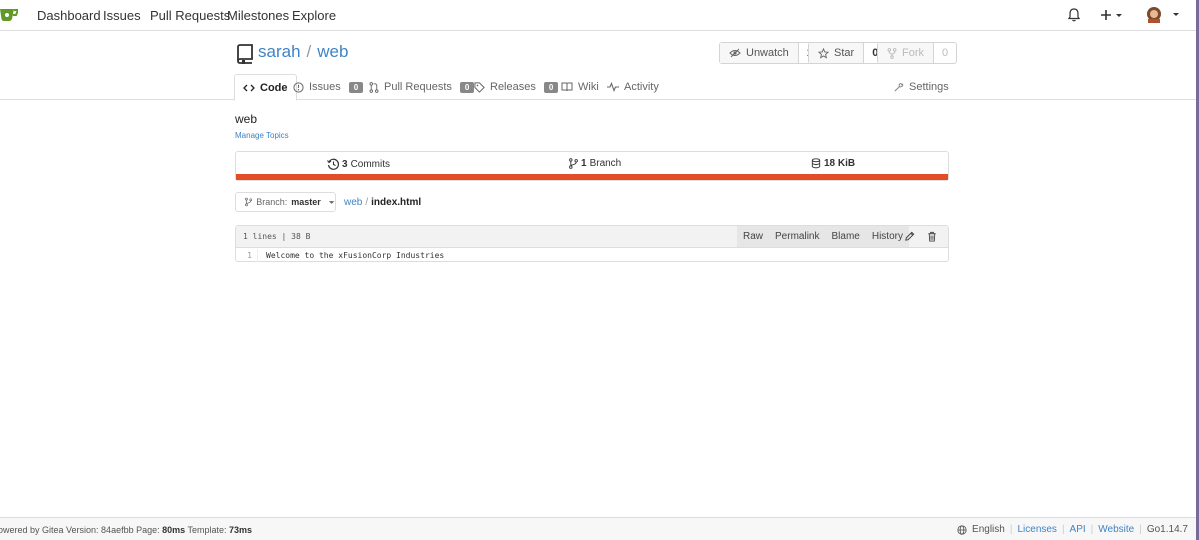 This screenshot has height=540, width=1199. Describe the element at coordinates (605, 163) in the screenshot. I see `branch-label: Branch` at that location.